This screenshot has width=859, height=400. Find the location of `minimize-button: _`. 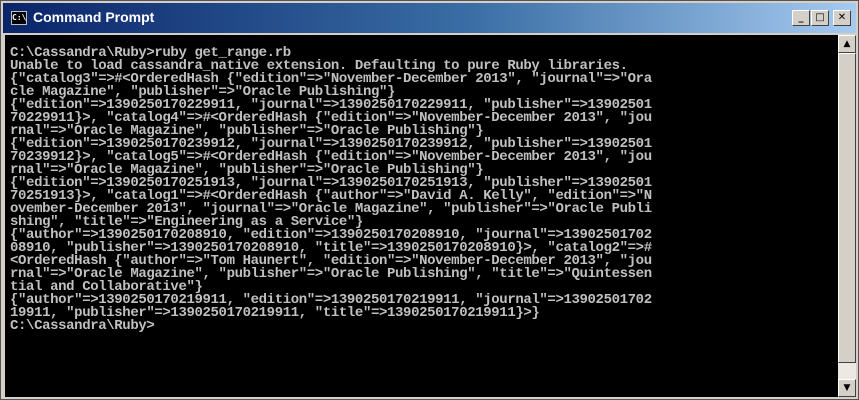

minimize-button: _ is located at coordinates (801, 18).